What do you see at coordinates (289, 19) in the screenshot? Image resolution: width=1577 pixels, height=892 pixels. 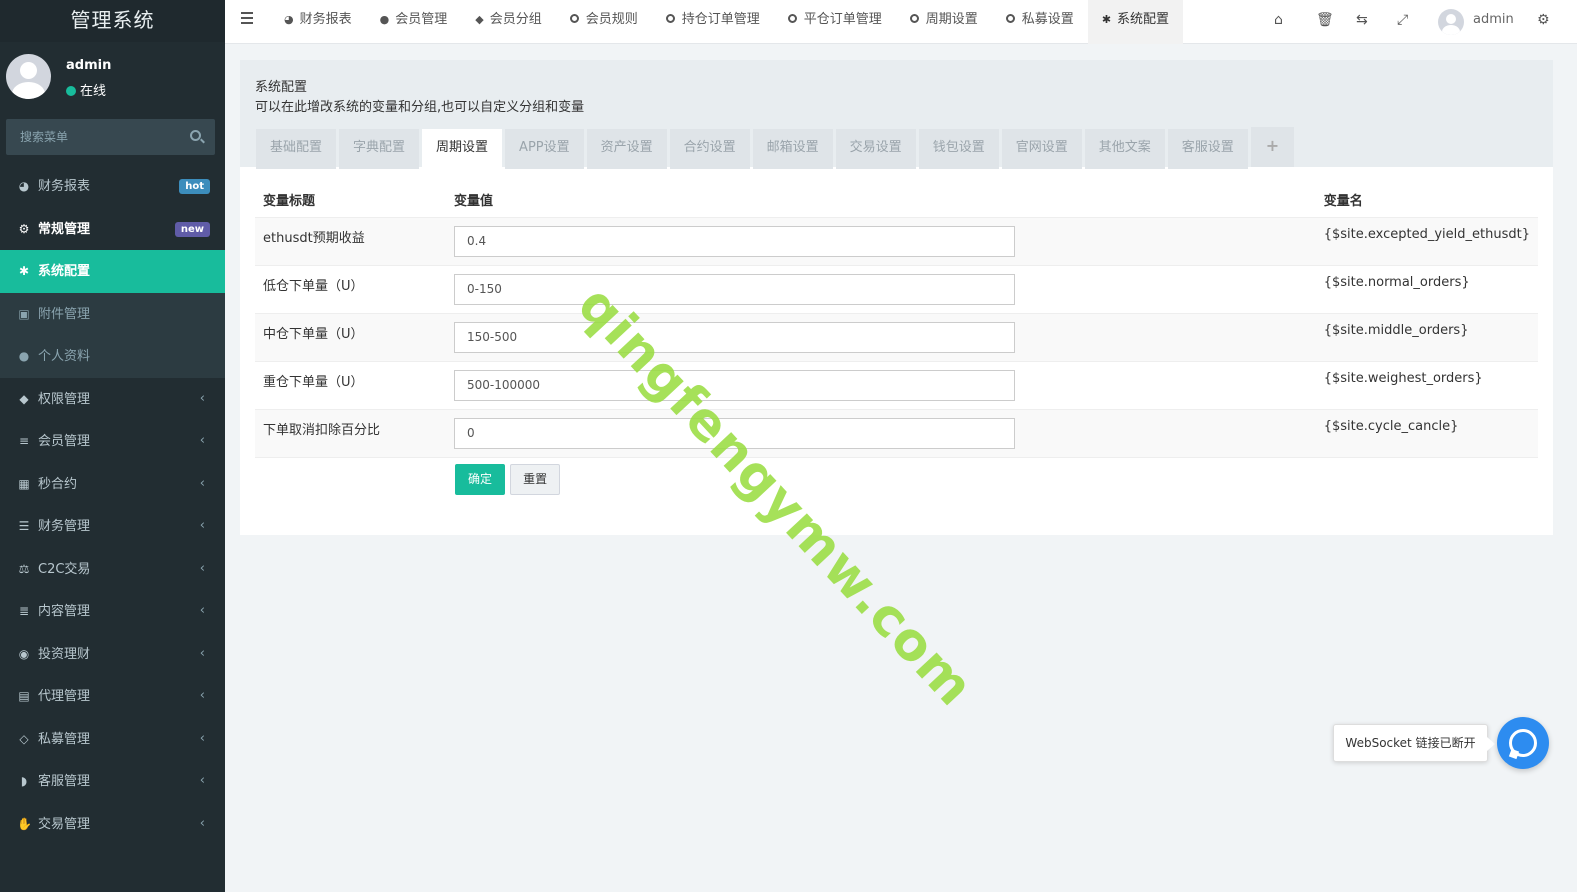 I see `dashboard-icon: ◕` at bounding box center [289, 19].